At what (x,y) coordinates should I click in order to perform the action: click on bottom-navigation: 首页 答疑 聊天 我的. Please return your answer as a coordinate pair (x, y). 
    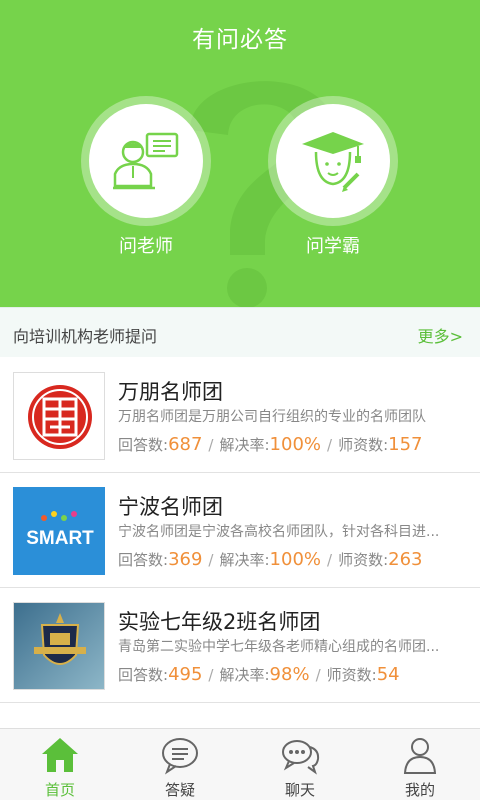
    Looking at the image, I should click on (240, 764).